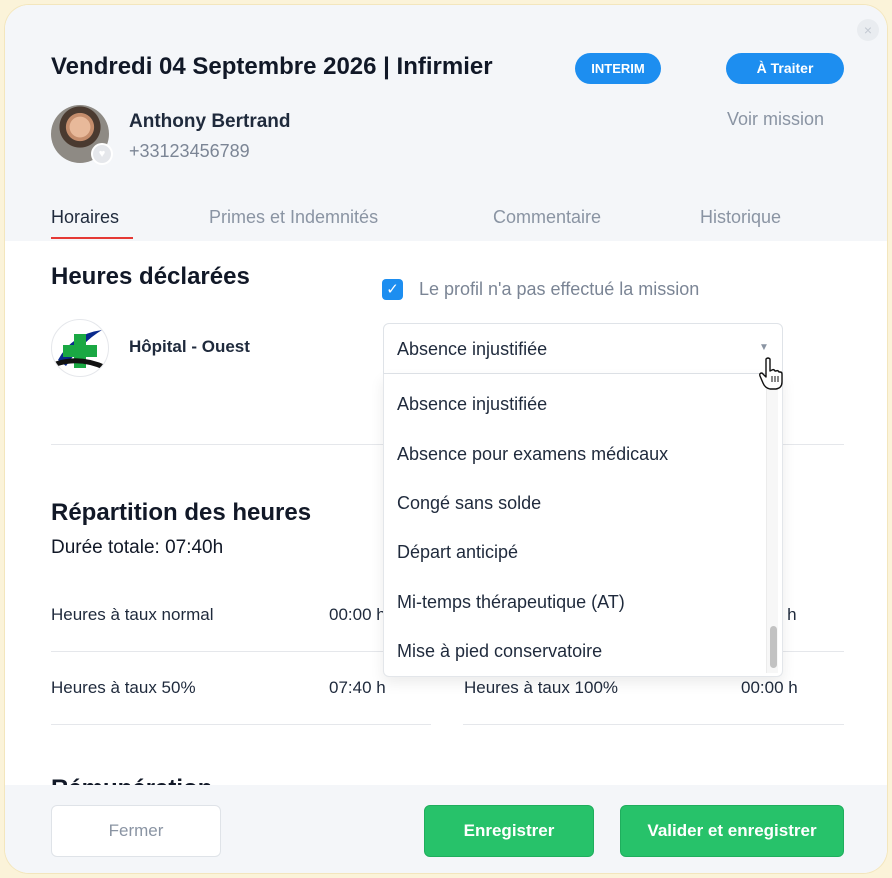 The width and height of the screenshot is (892, 878). What do you see at coordinates (272, 66) in the screenshot?
I see `page-title: Vendredi 04 Septembre 2026 | Infirmier` at bounding box center [272, 66].